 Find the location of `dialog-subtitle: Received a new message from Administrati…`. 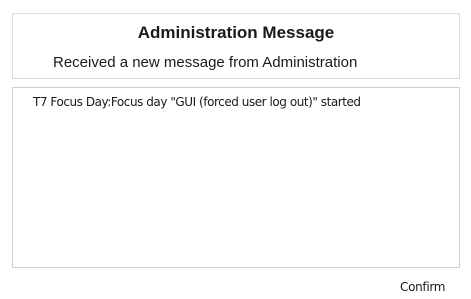

dialog-subtitle: Received a new message from Administrati… is located at coordinates (205, 62).